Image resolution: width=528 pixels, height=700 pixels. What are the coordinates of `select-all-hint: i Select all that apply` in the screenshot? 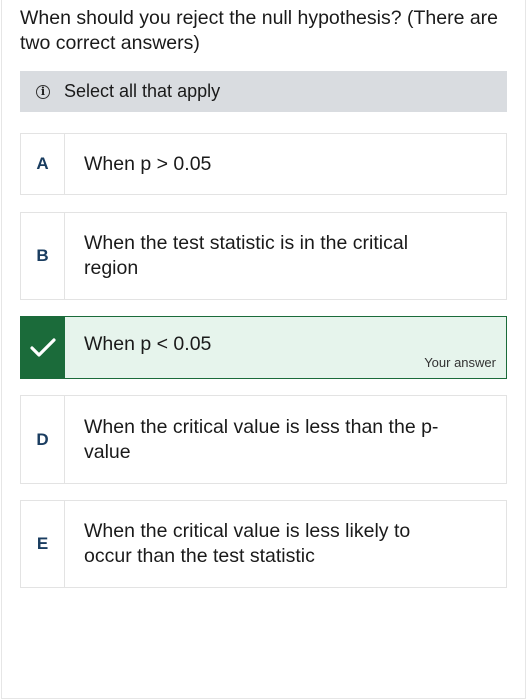 It's located at (263, 91).